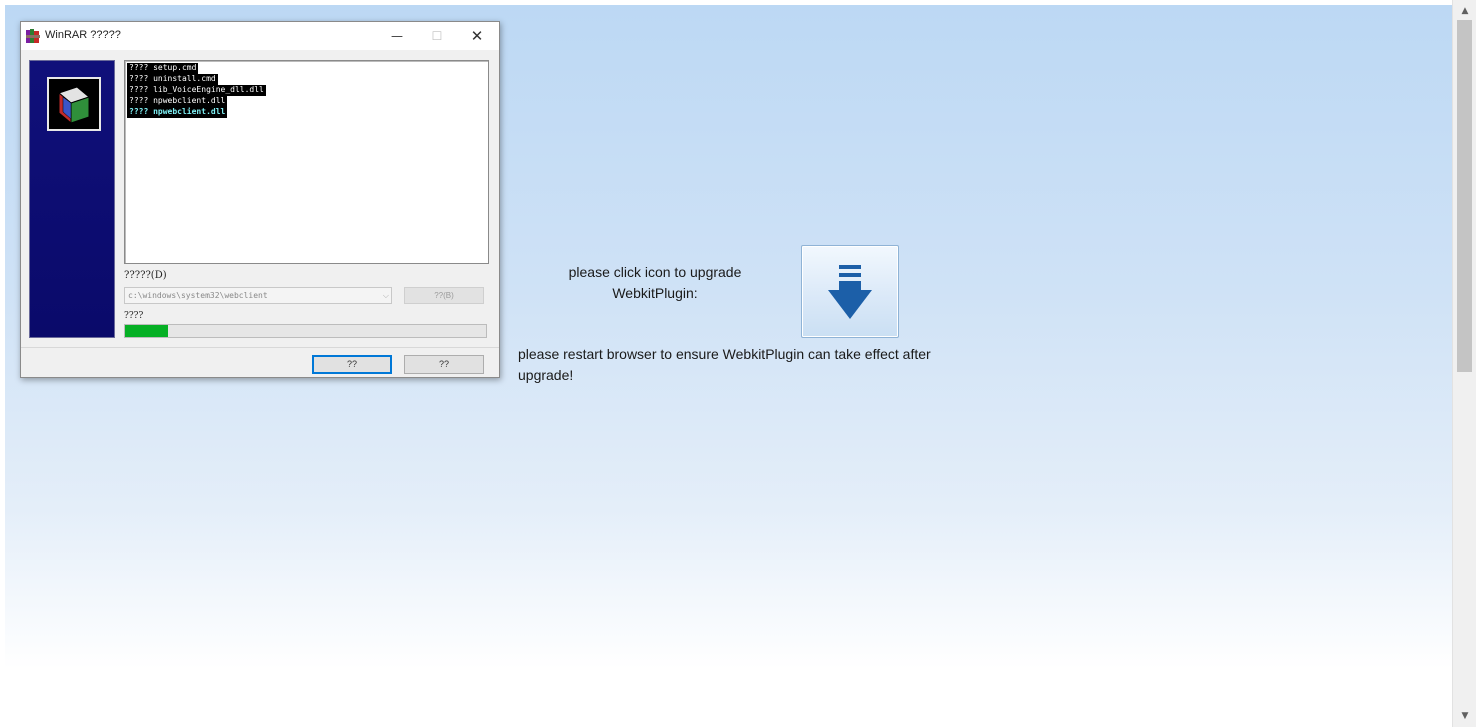 The height and width of the screenshot is (727, 1476). I want to click on dialog-title: WinRAR ?????, so click(83, 35).